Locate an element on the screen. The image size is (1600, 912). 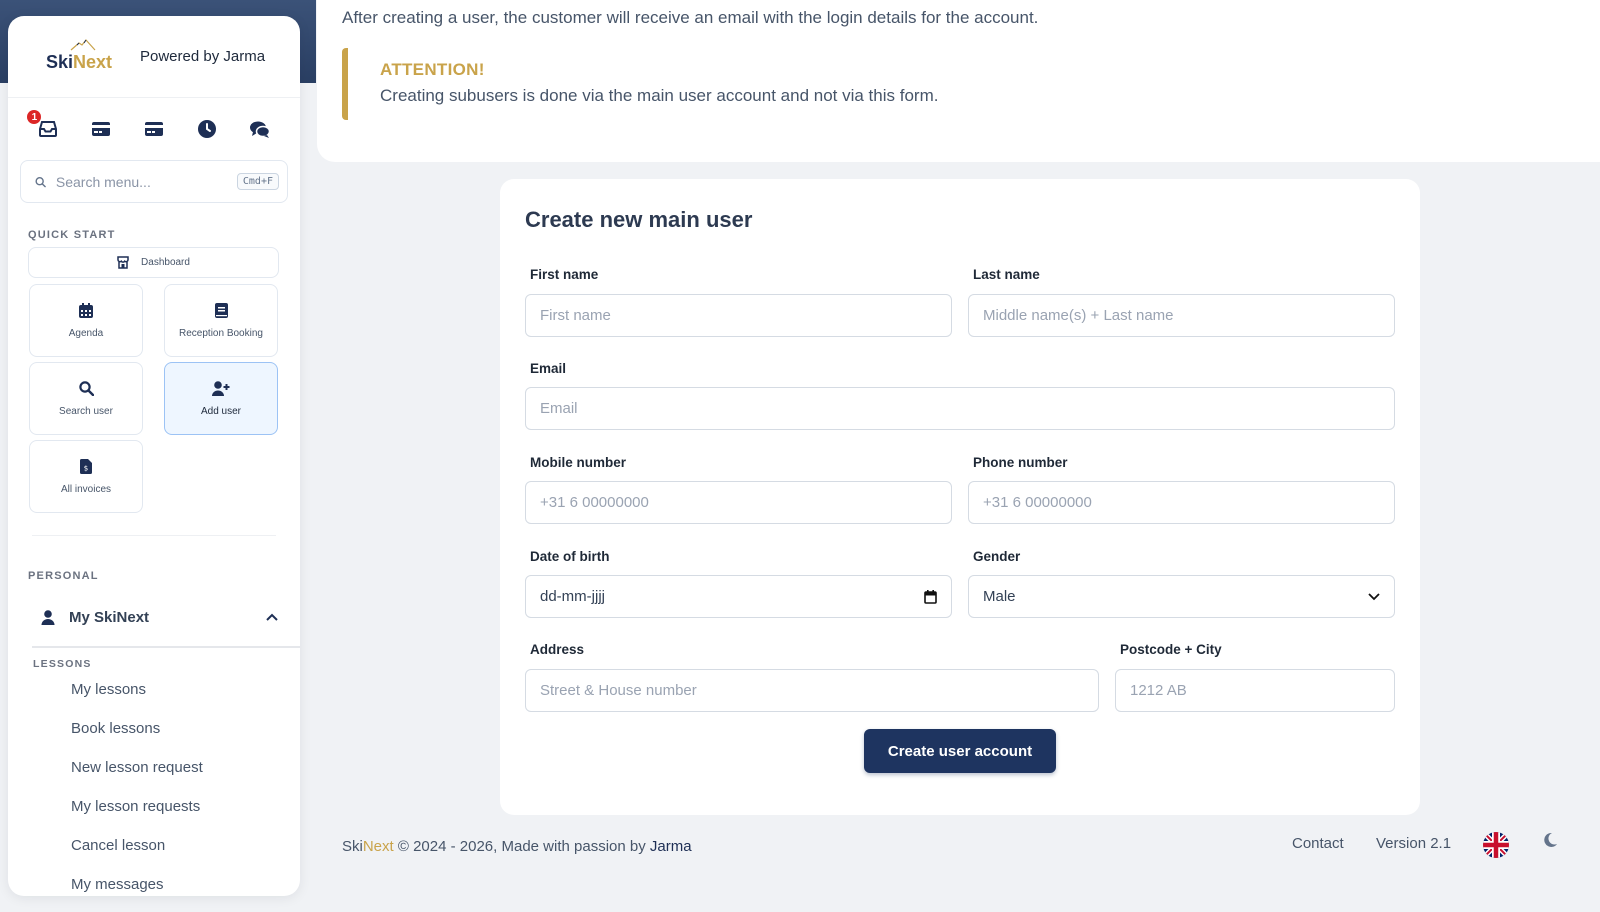
chevron-down-icon is located at coordinates (1374, 596).